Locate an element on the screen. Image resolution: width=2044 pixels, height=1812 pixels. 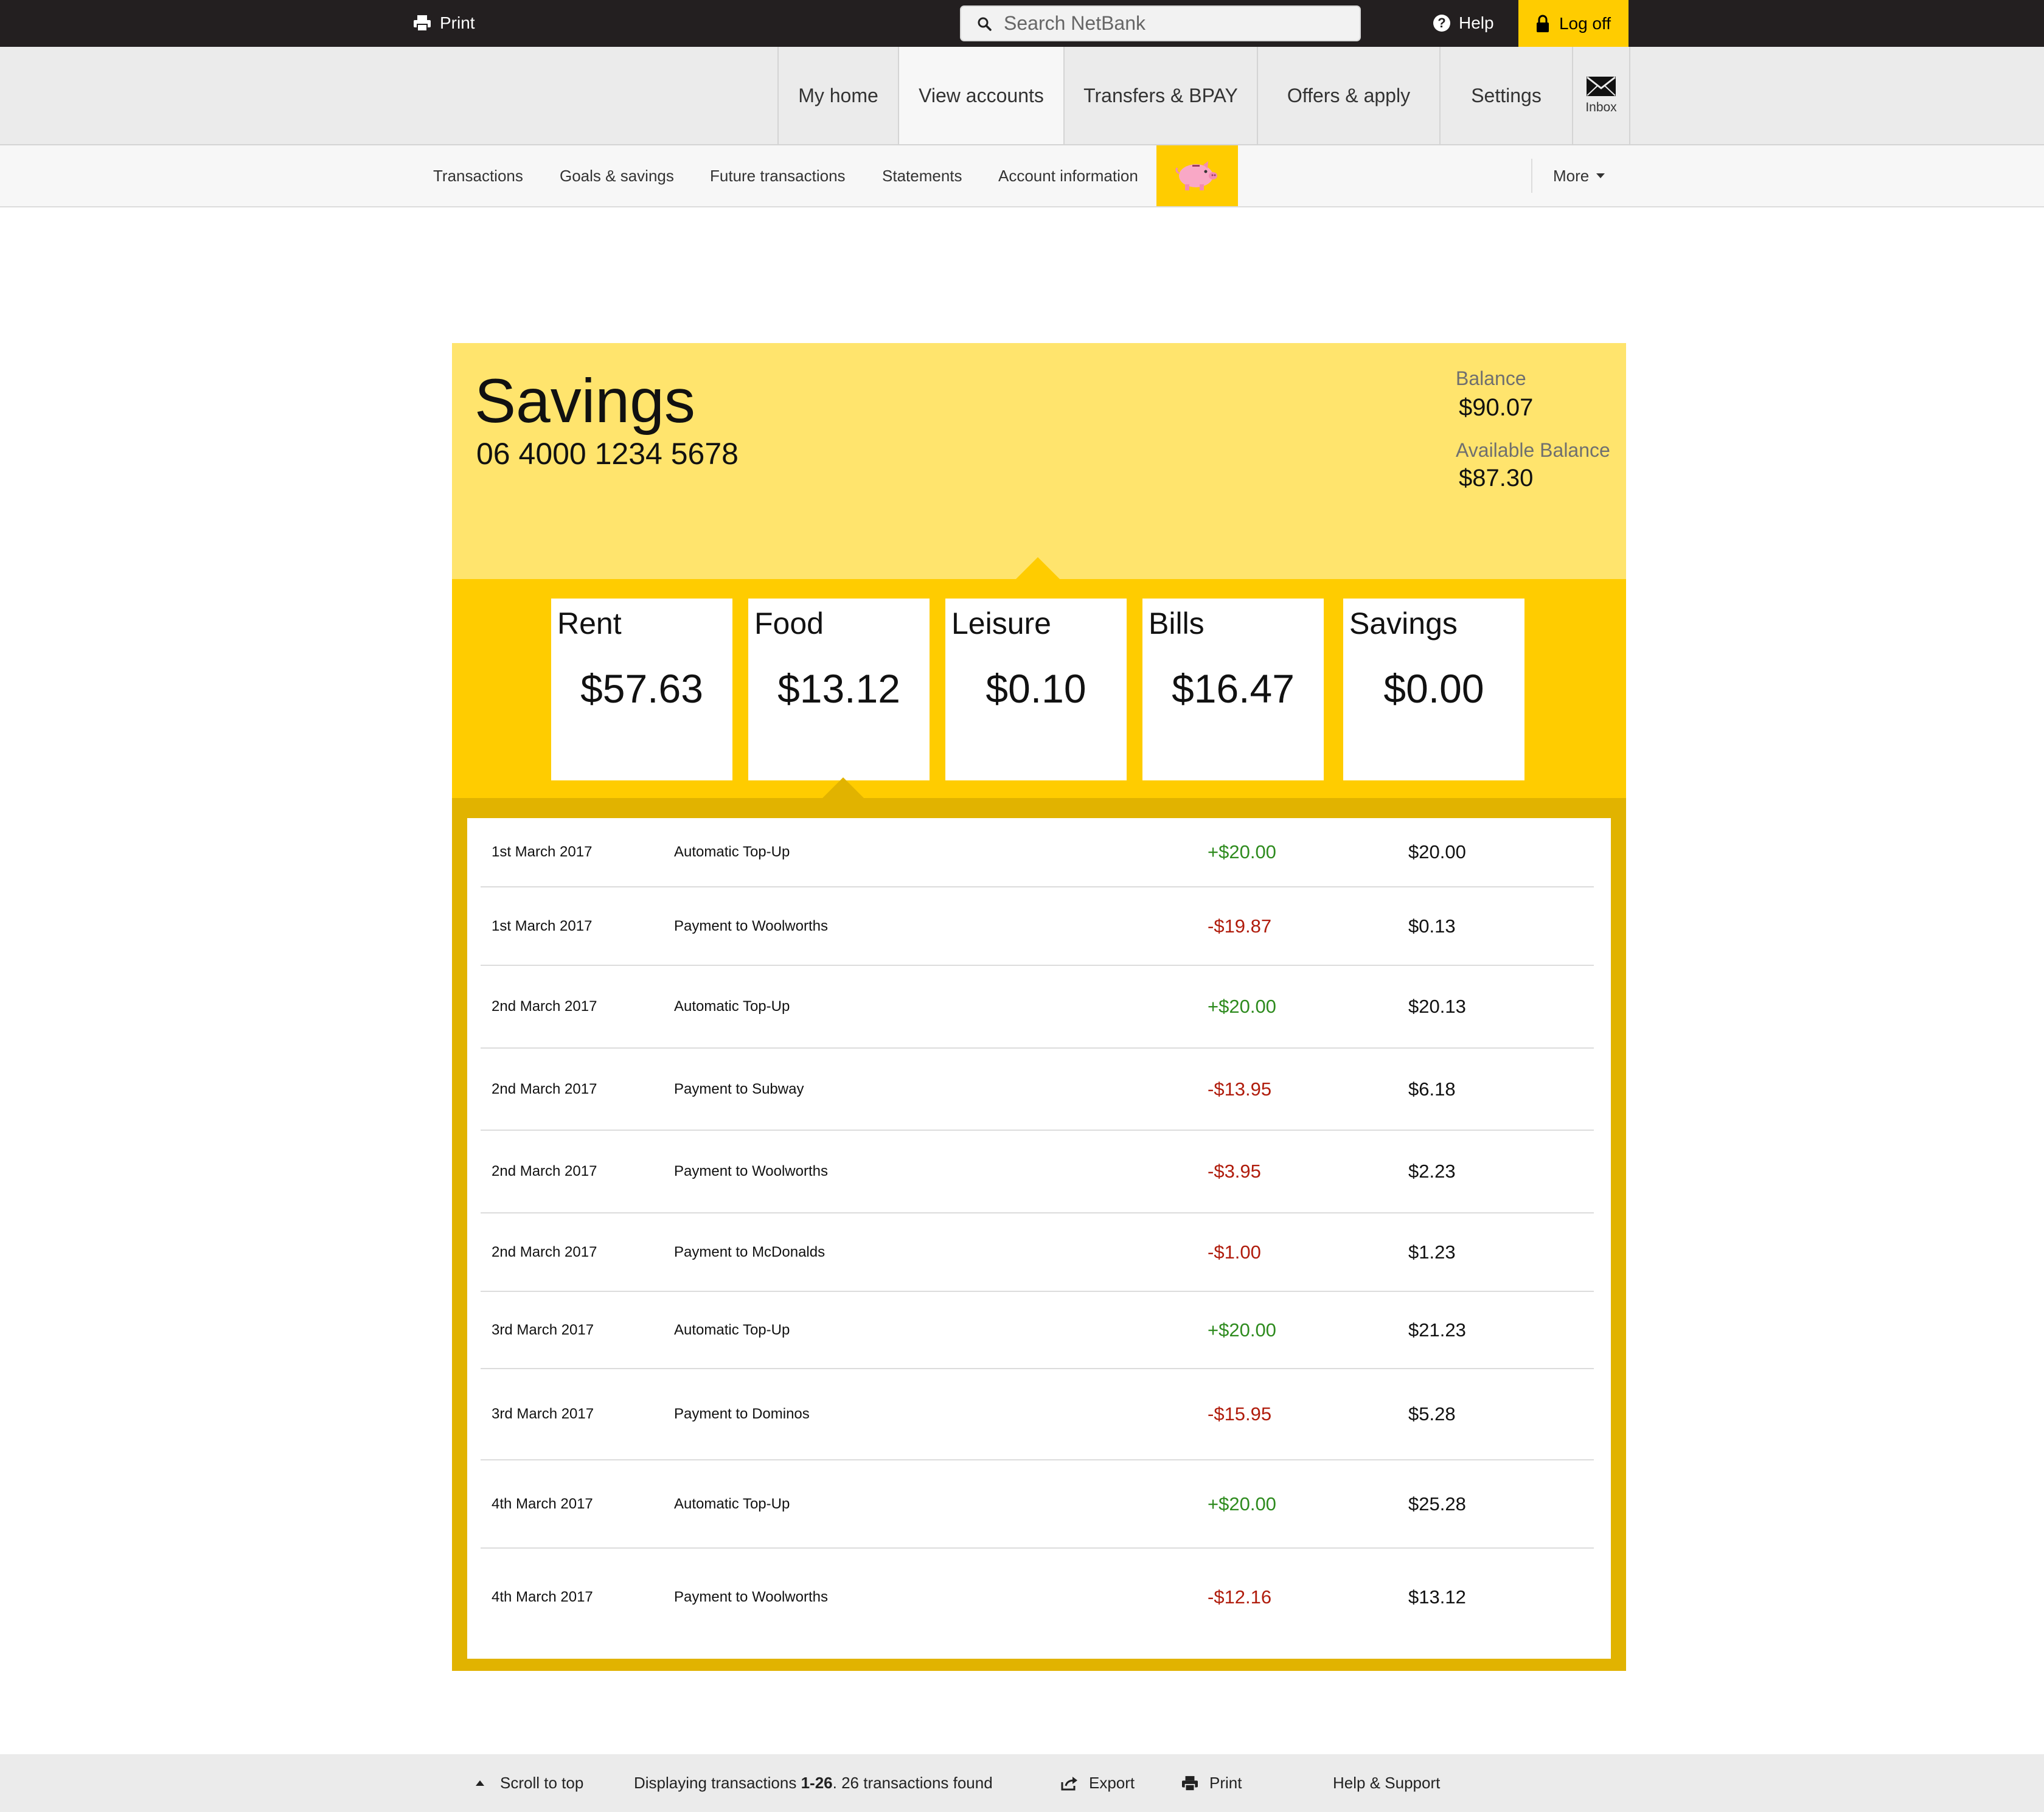
transaction-date: 4th March 2017 is located at coordinates (542, 1597).